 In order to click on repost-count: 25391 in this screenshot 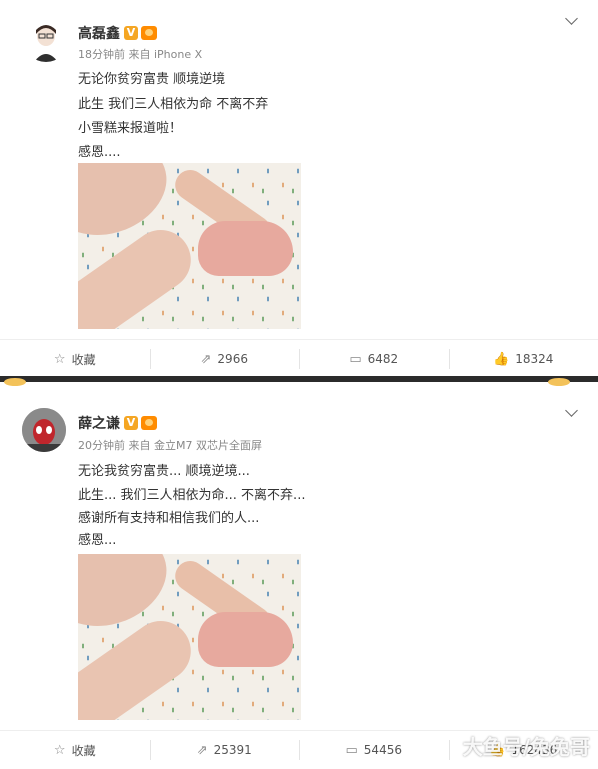, I will do `click(233, 750)`.